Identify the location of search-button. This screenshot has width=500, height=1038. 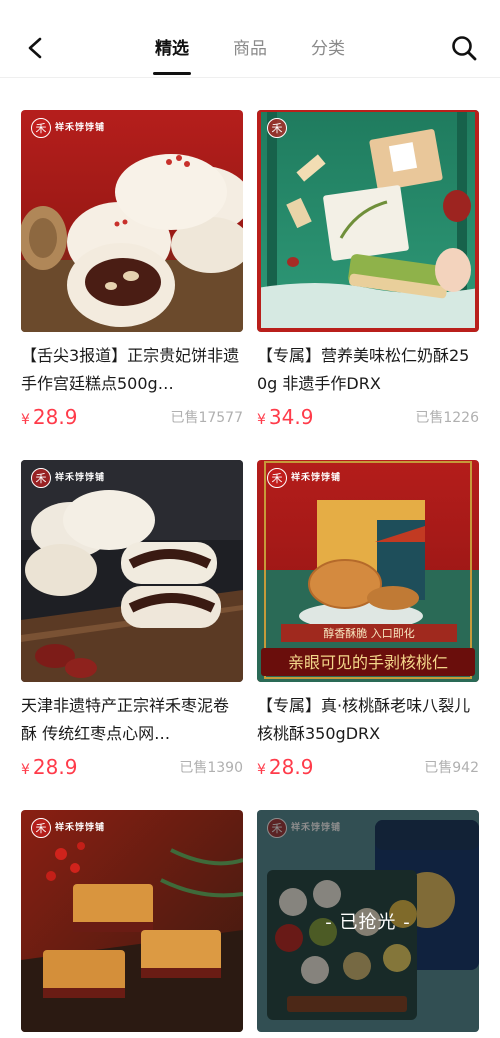
(464, 48).